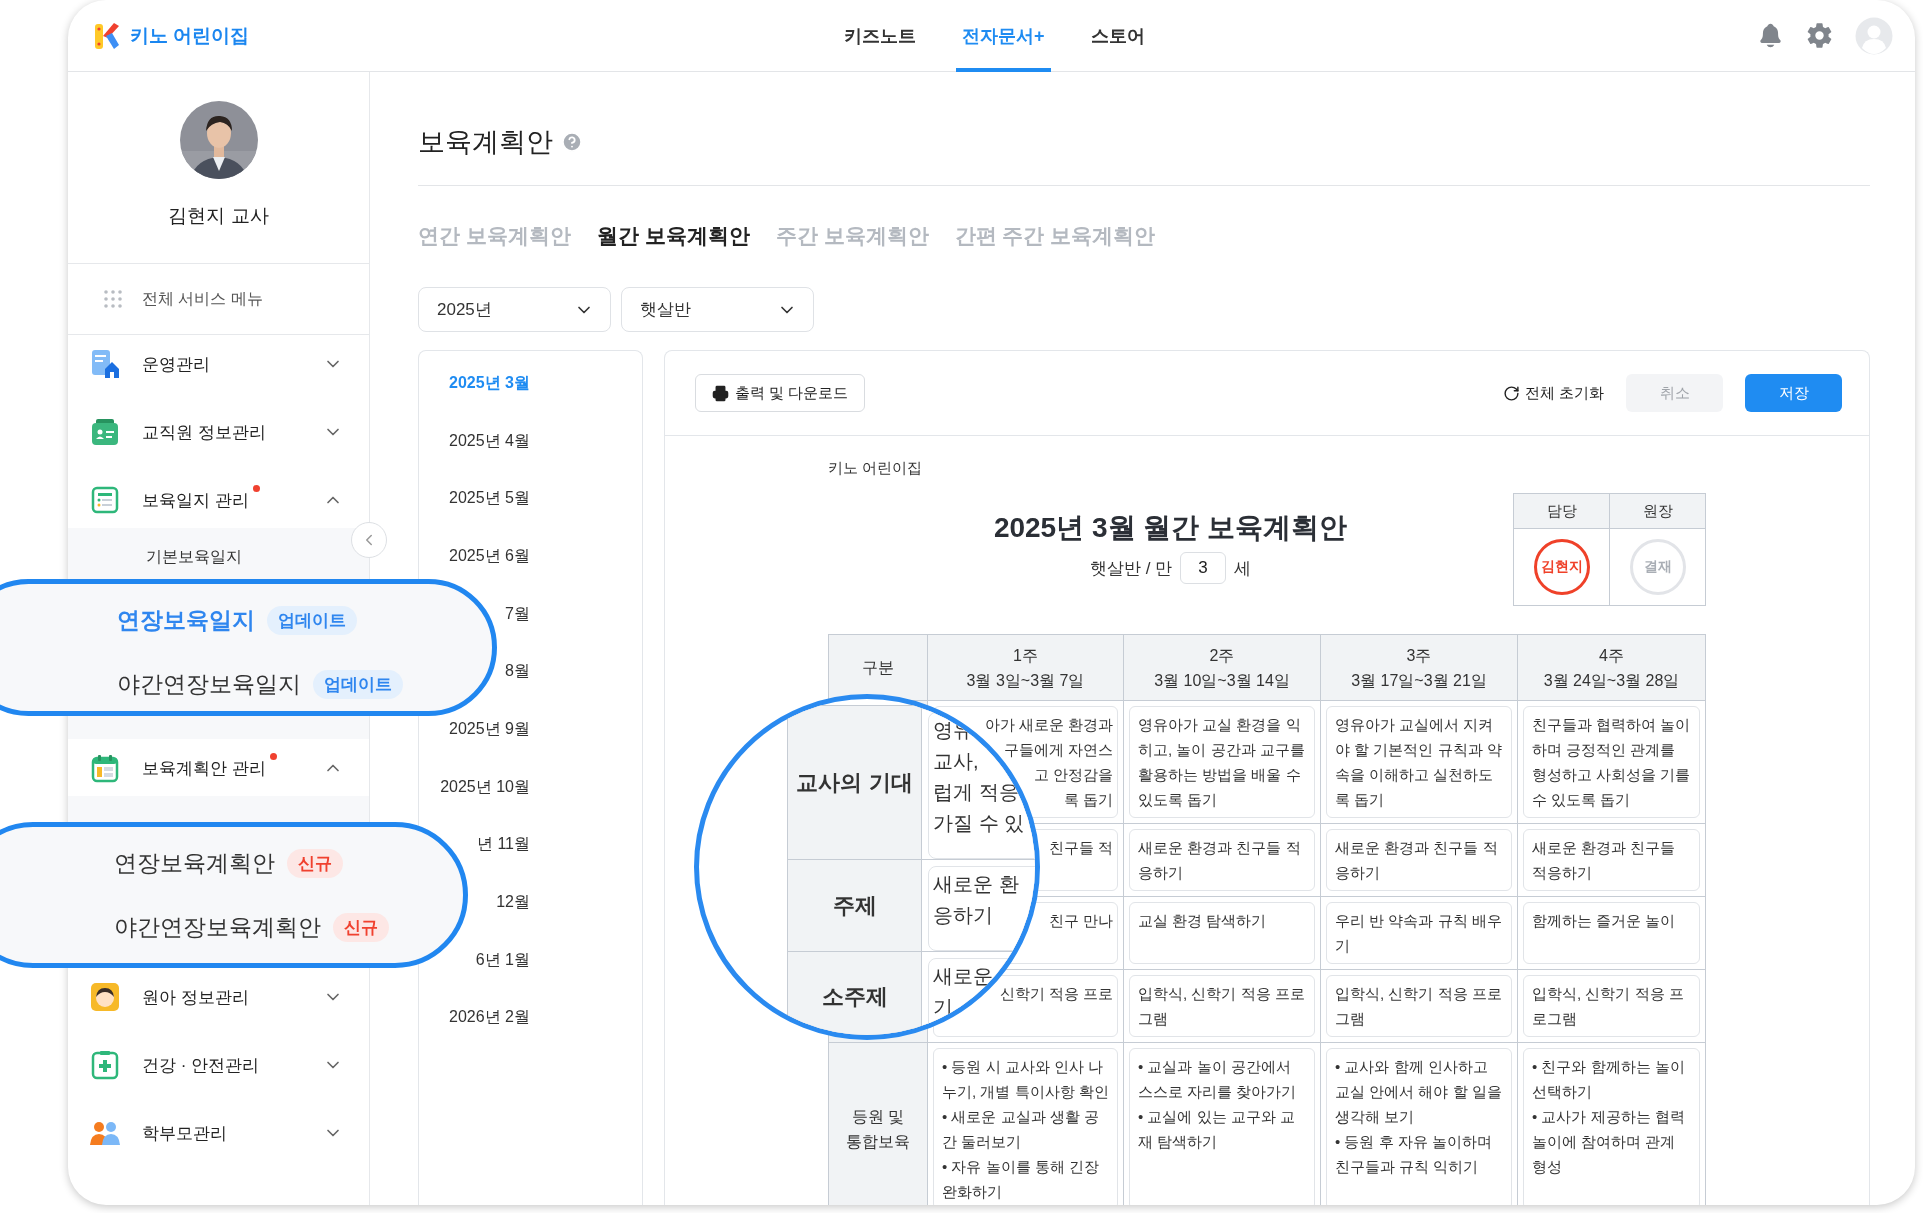 The height and width of the screenshot is (1213, 1923). I want to click on week-header: 2주 3월 10일~3월 14일, so click(1222, 667).